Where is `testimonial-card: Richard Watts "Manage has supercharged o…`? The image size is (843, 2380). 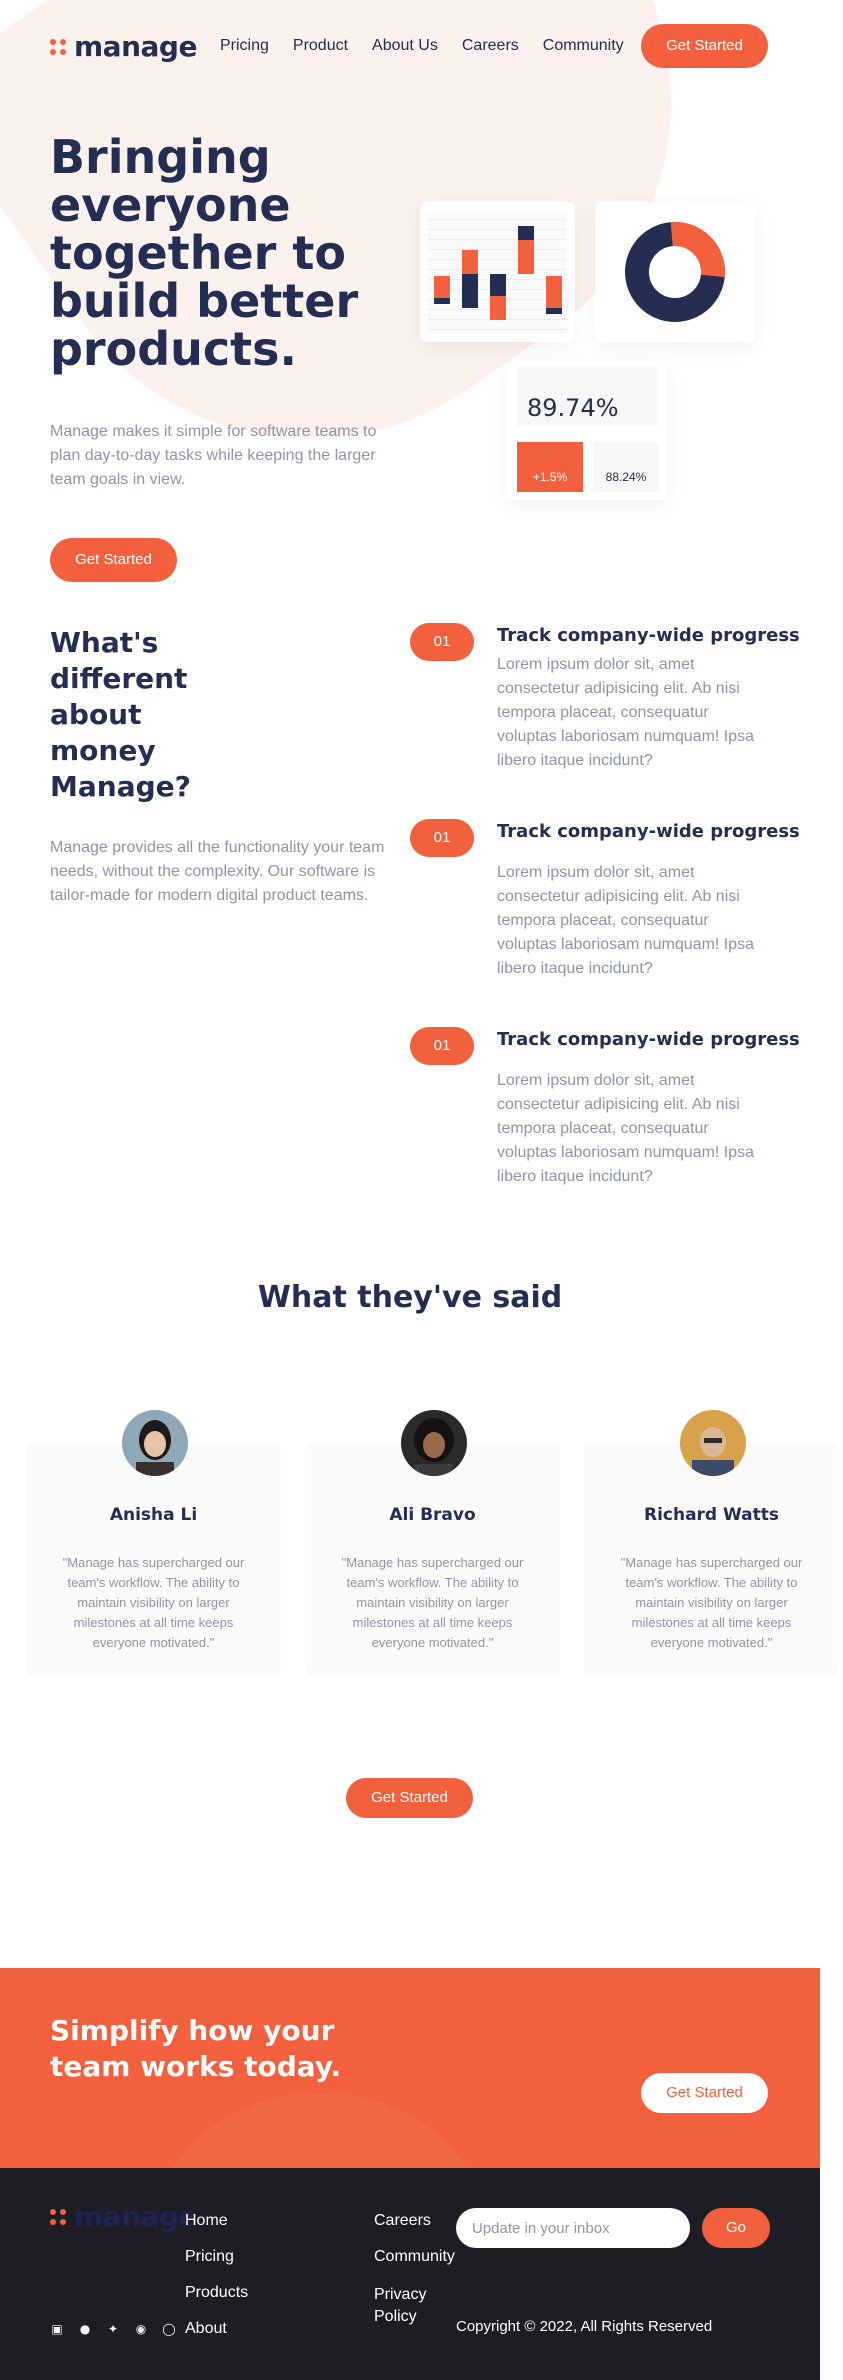
testimonial-card: Richard Watts "Manage has supercharged o… is located at coordinates (711, 1559).